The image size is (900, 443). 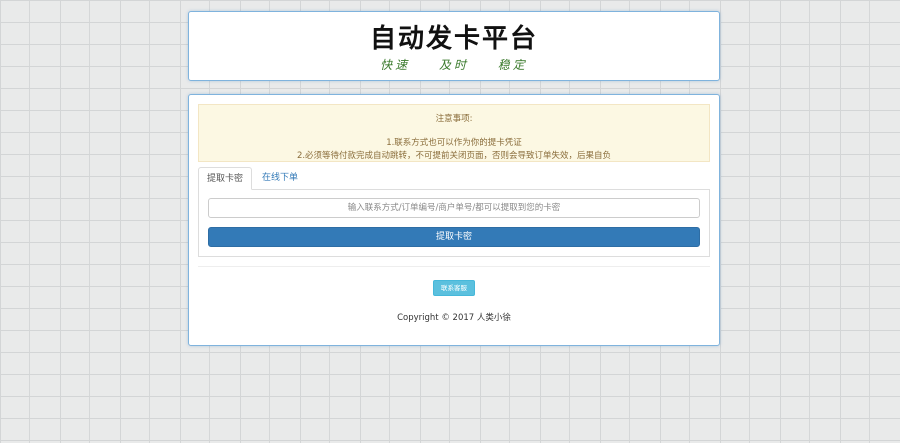 I want to click on contact-support-button: 联系客服, so click(x=454, y=288).